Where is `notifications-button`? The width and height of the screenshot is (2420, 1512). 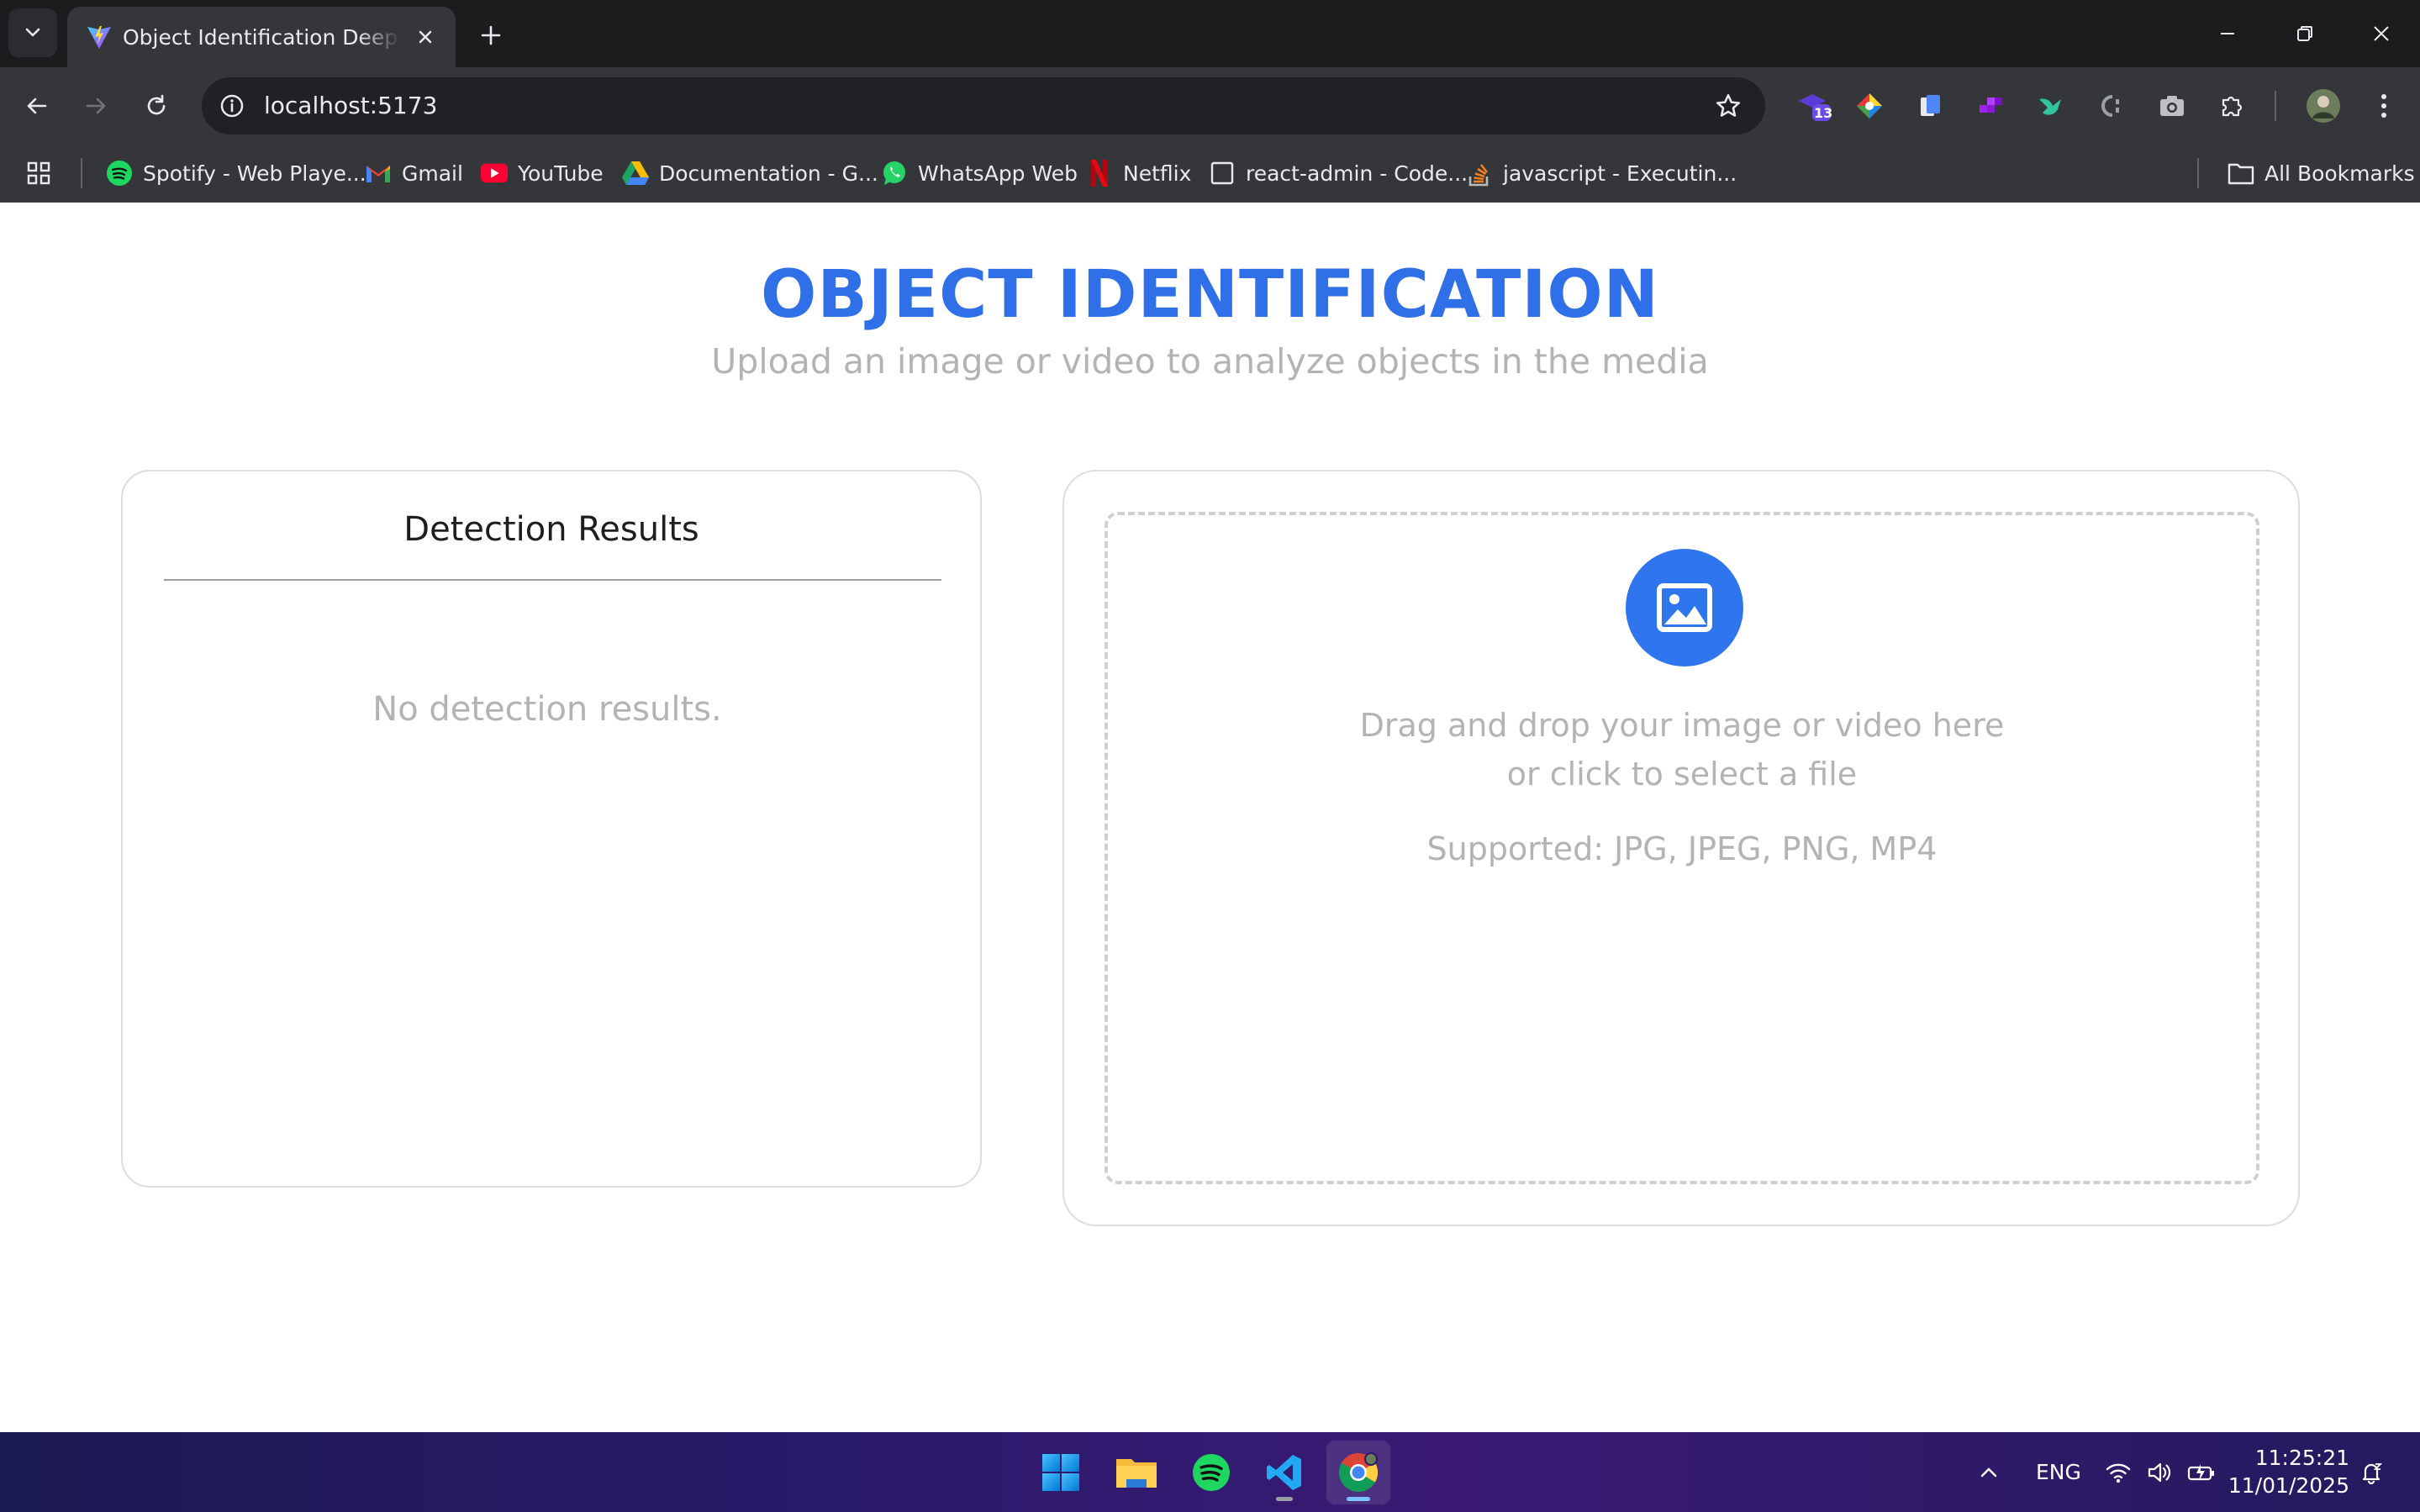 notifications-button is located at coordinates (2371, 1472).